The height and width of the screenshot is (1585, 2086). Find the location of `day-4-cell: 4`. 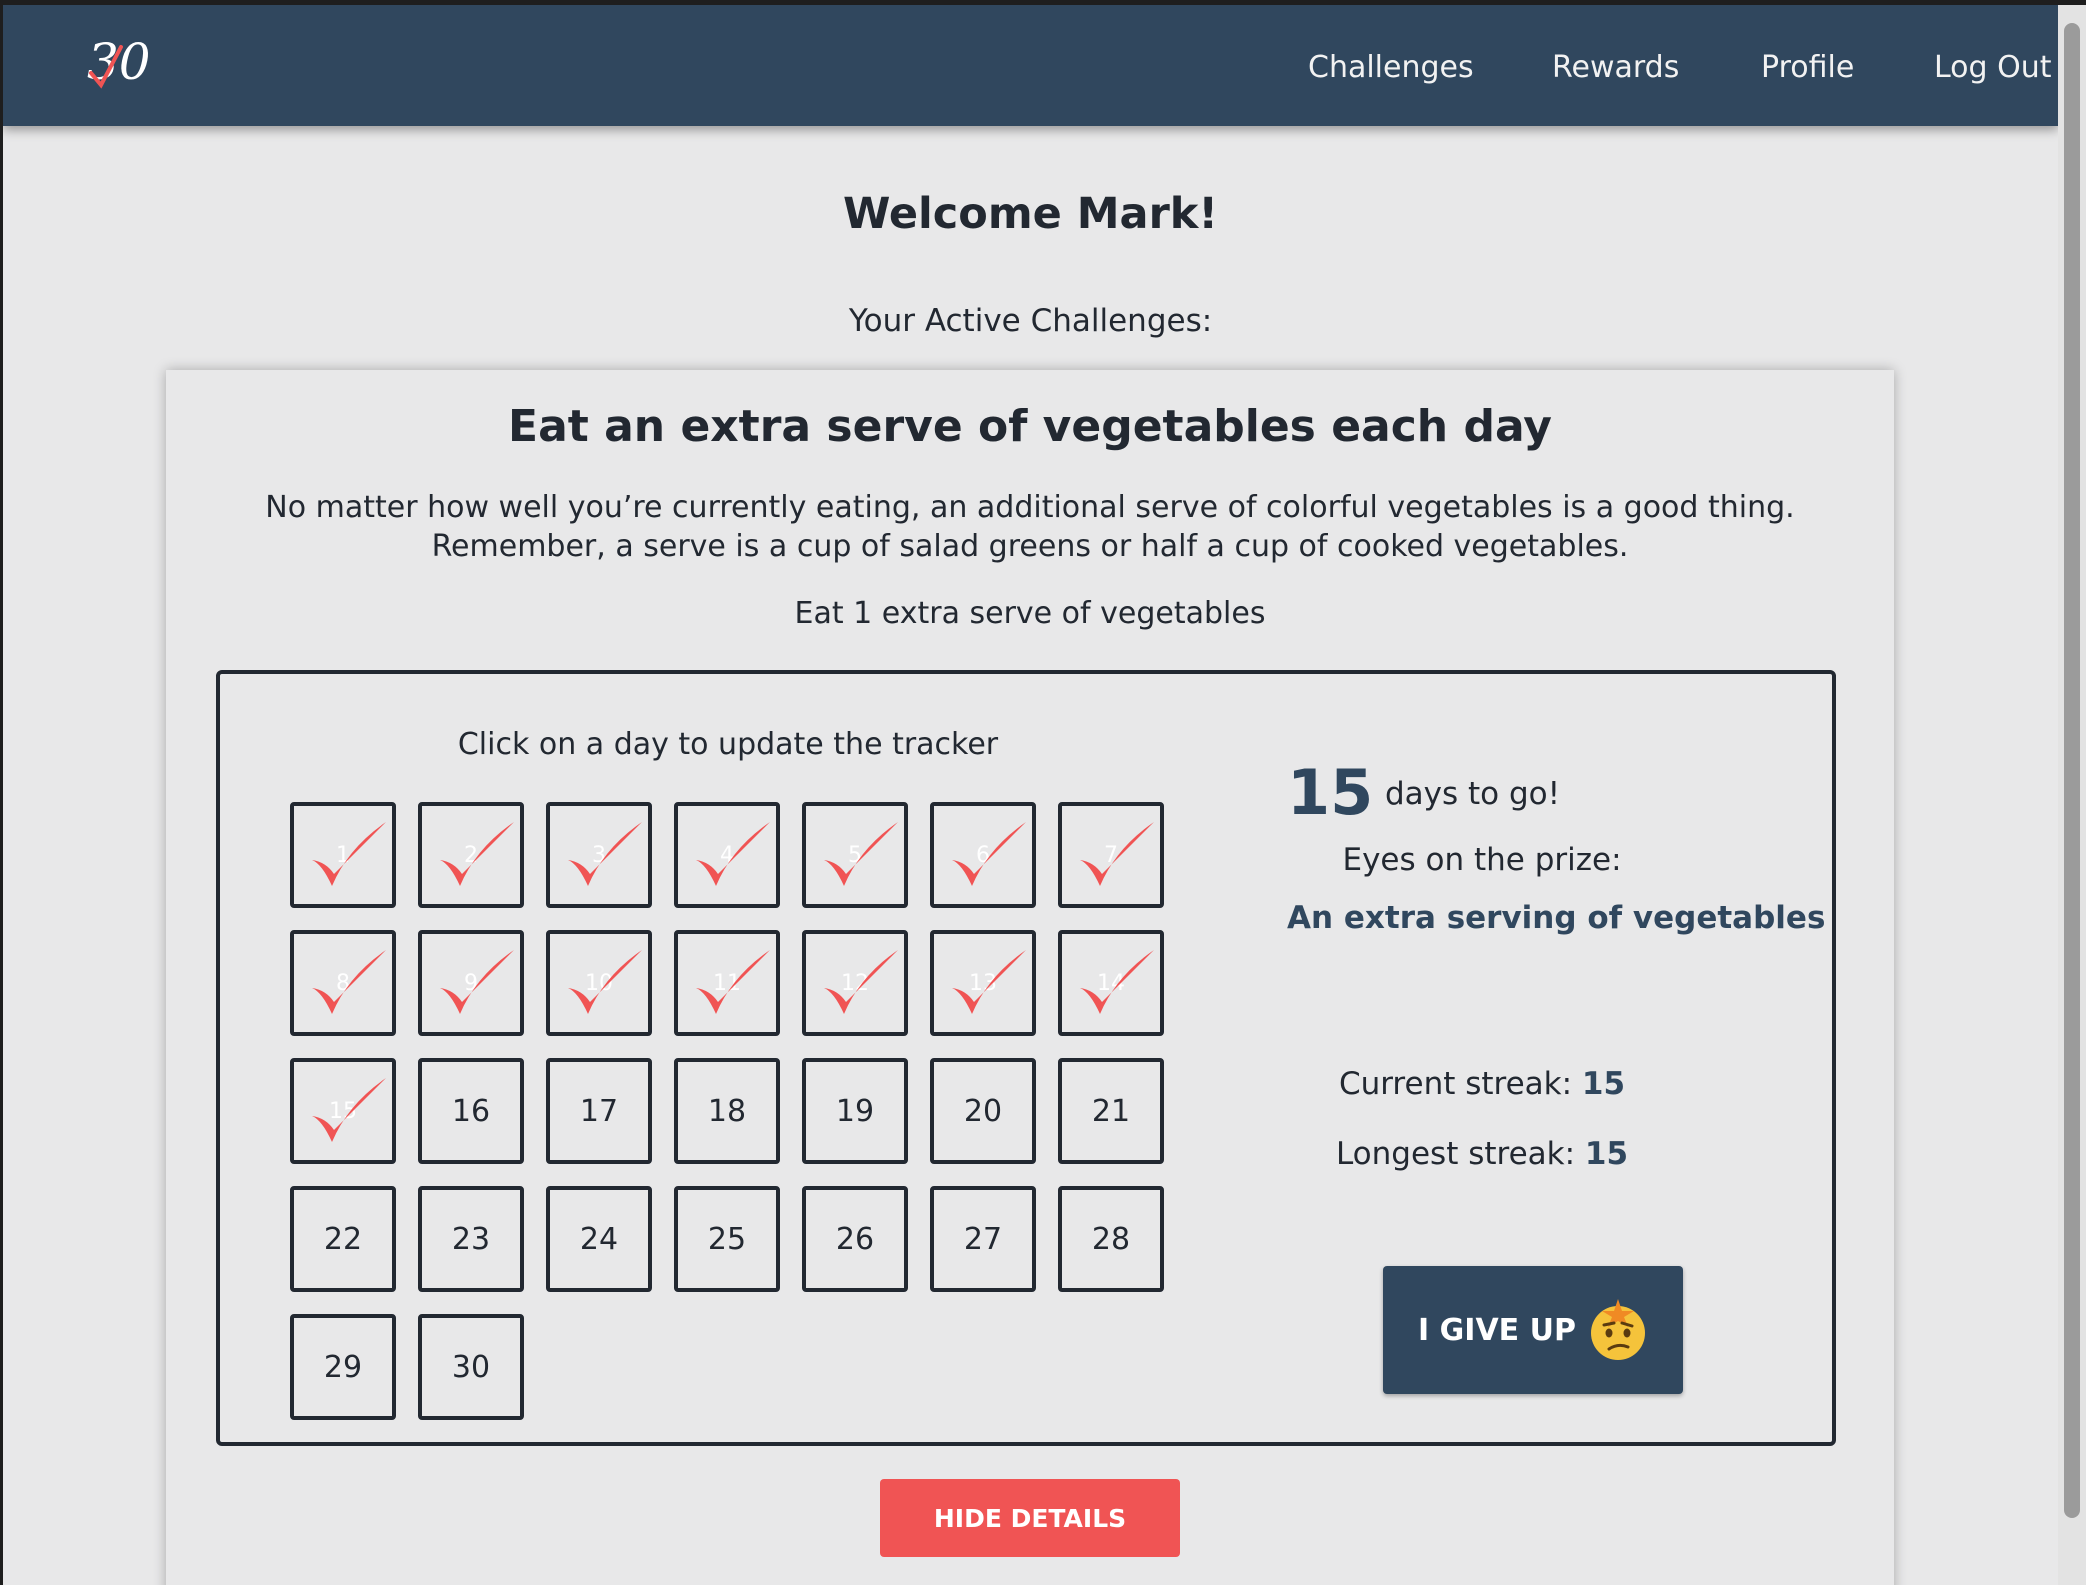

day-4-cell: 4 is located at coordinates (727, 855).